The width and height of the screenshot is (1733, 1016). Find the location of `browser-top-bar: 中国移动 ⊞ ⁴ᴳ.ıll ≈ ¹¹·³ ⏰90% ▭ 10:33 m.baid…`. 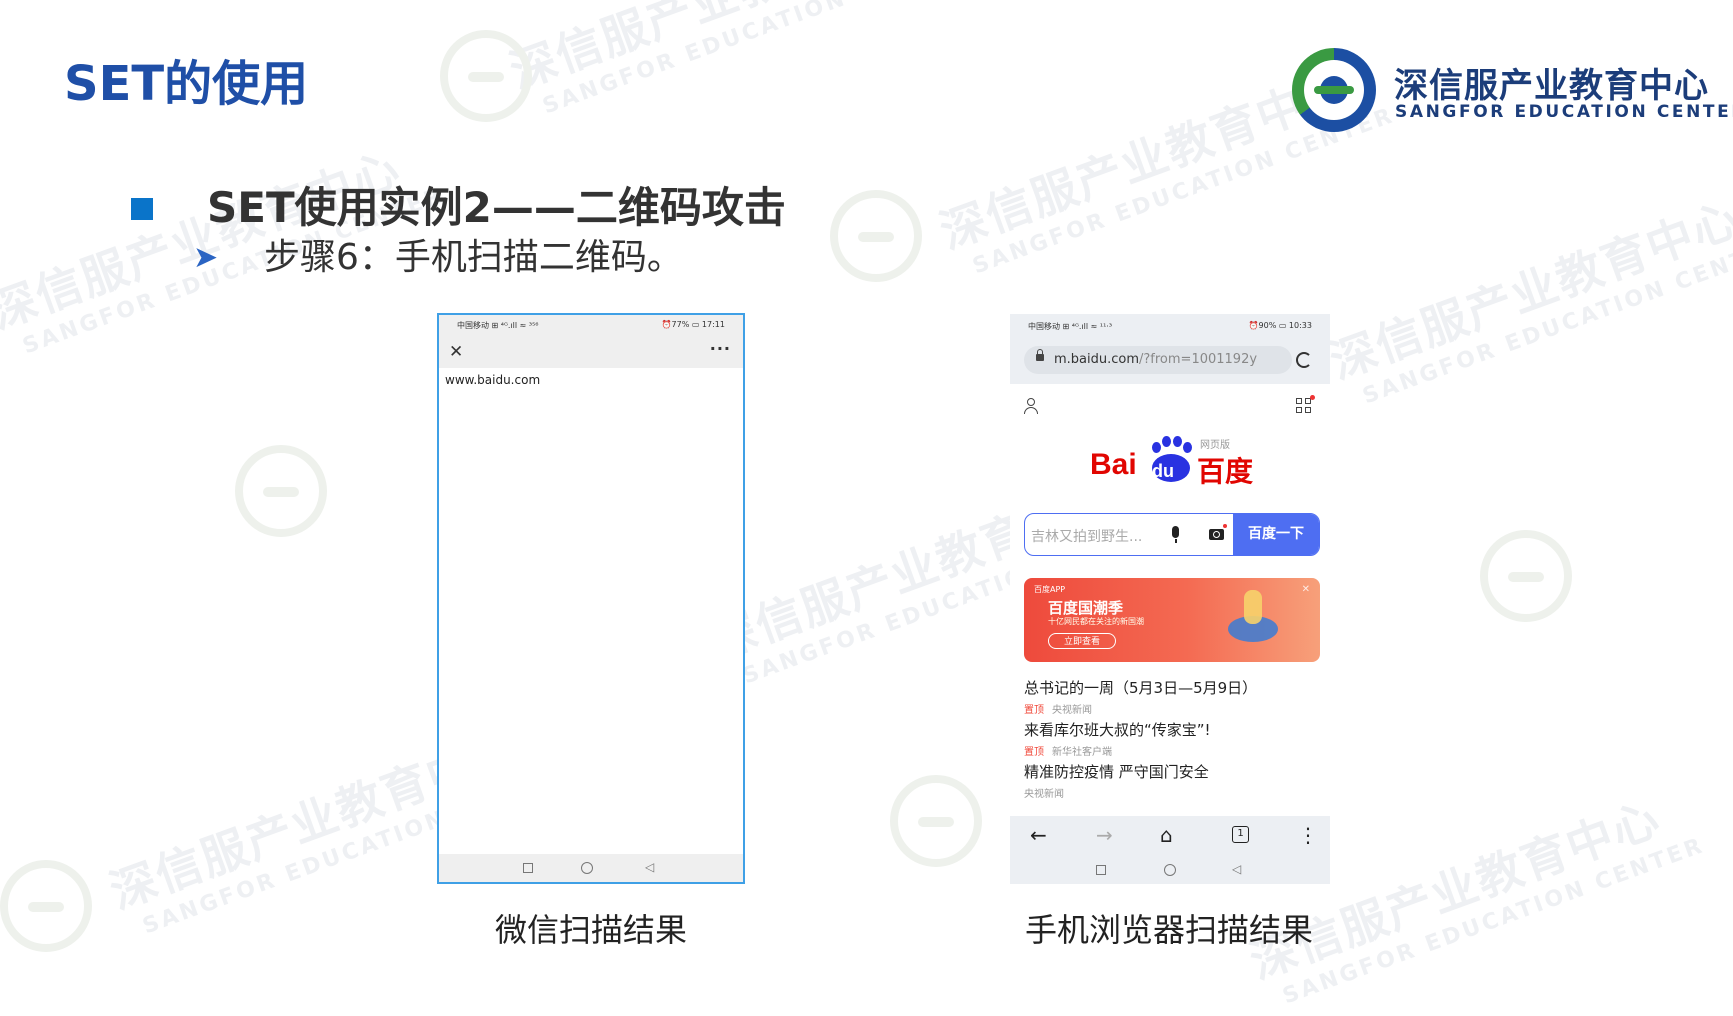

browser-top-bar: 中国移动 ⊞ ⁴ᴳ.ıll ≈ ¹¹·³ ⏰90% ▭ 10:33 m.baid… is located at coordinates (1170, 349).